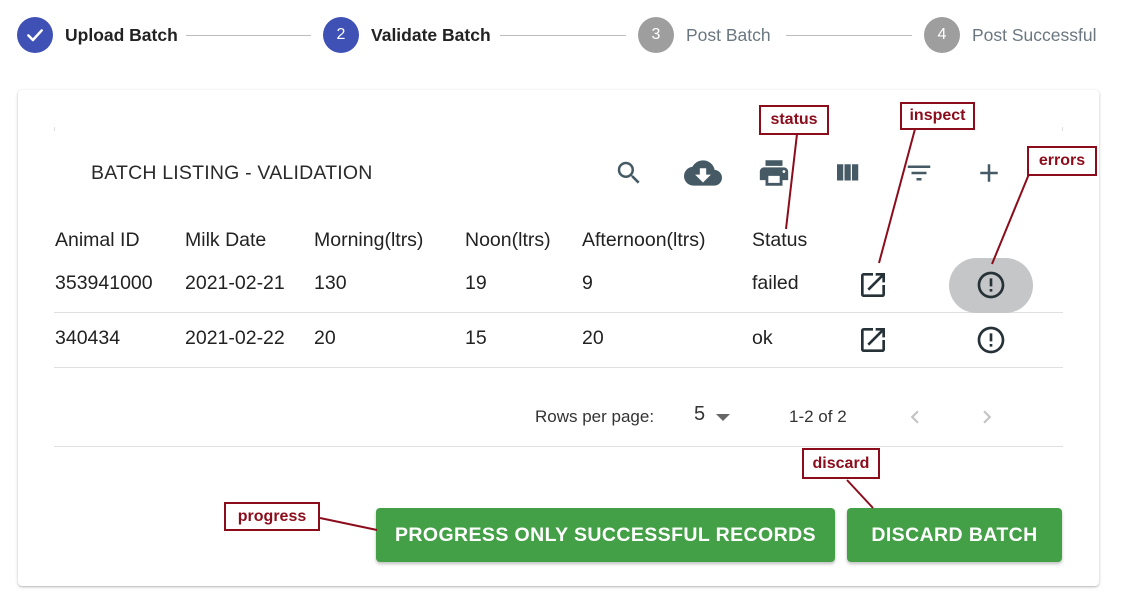 This screenshot has height=602, width=1126. Describe the element at coordinates (341, 35) in the screenshot. I see `step-number: 2` at that location.